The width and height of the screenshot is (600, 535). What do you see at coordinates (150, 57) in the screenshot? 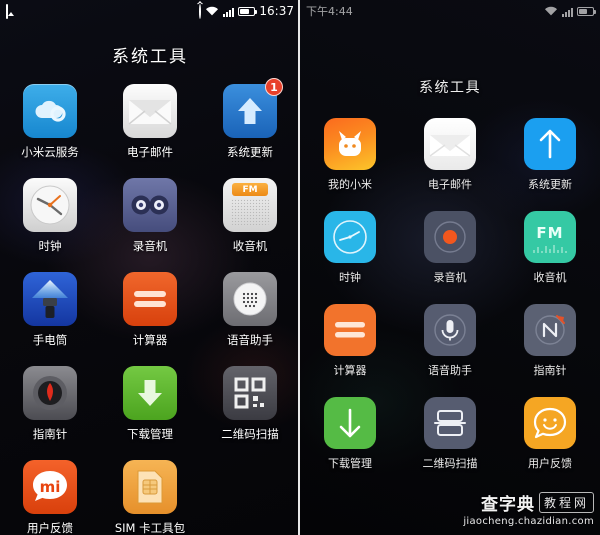
I see `folder-title: 系统工具` at bounding box center [150, 57].